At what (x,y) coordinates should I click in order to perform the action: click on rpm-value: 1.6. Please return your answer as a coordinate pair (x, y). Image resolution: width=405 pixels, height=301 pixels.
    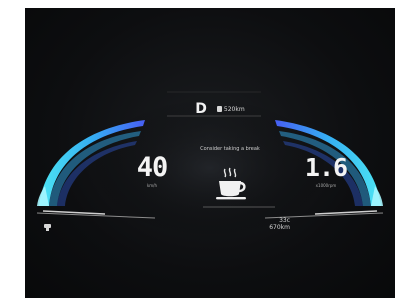
    Looking at the image, I should click on (326, 167).